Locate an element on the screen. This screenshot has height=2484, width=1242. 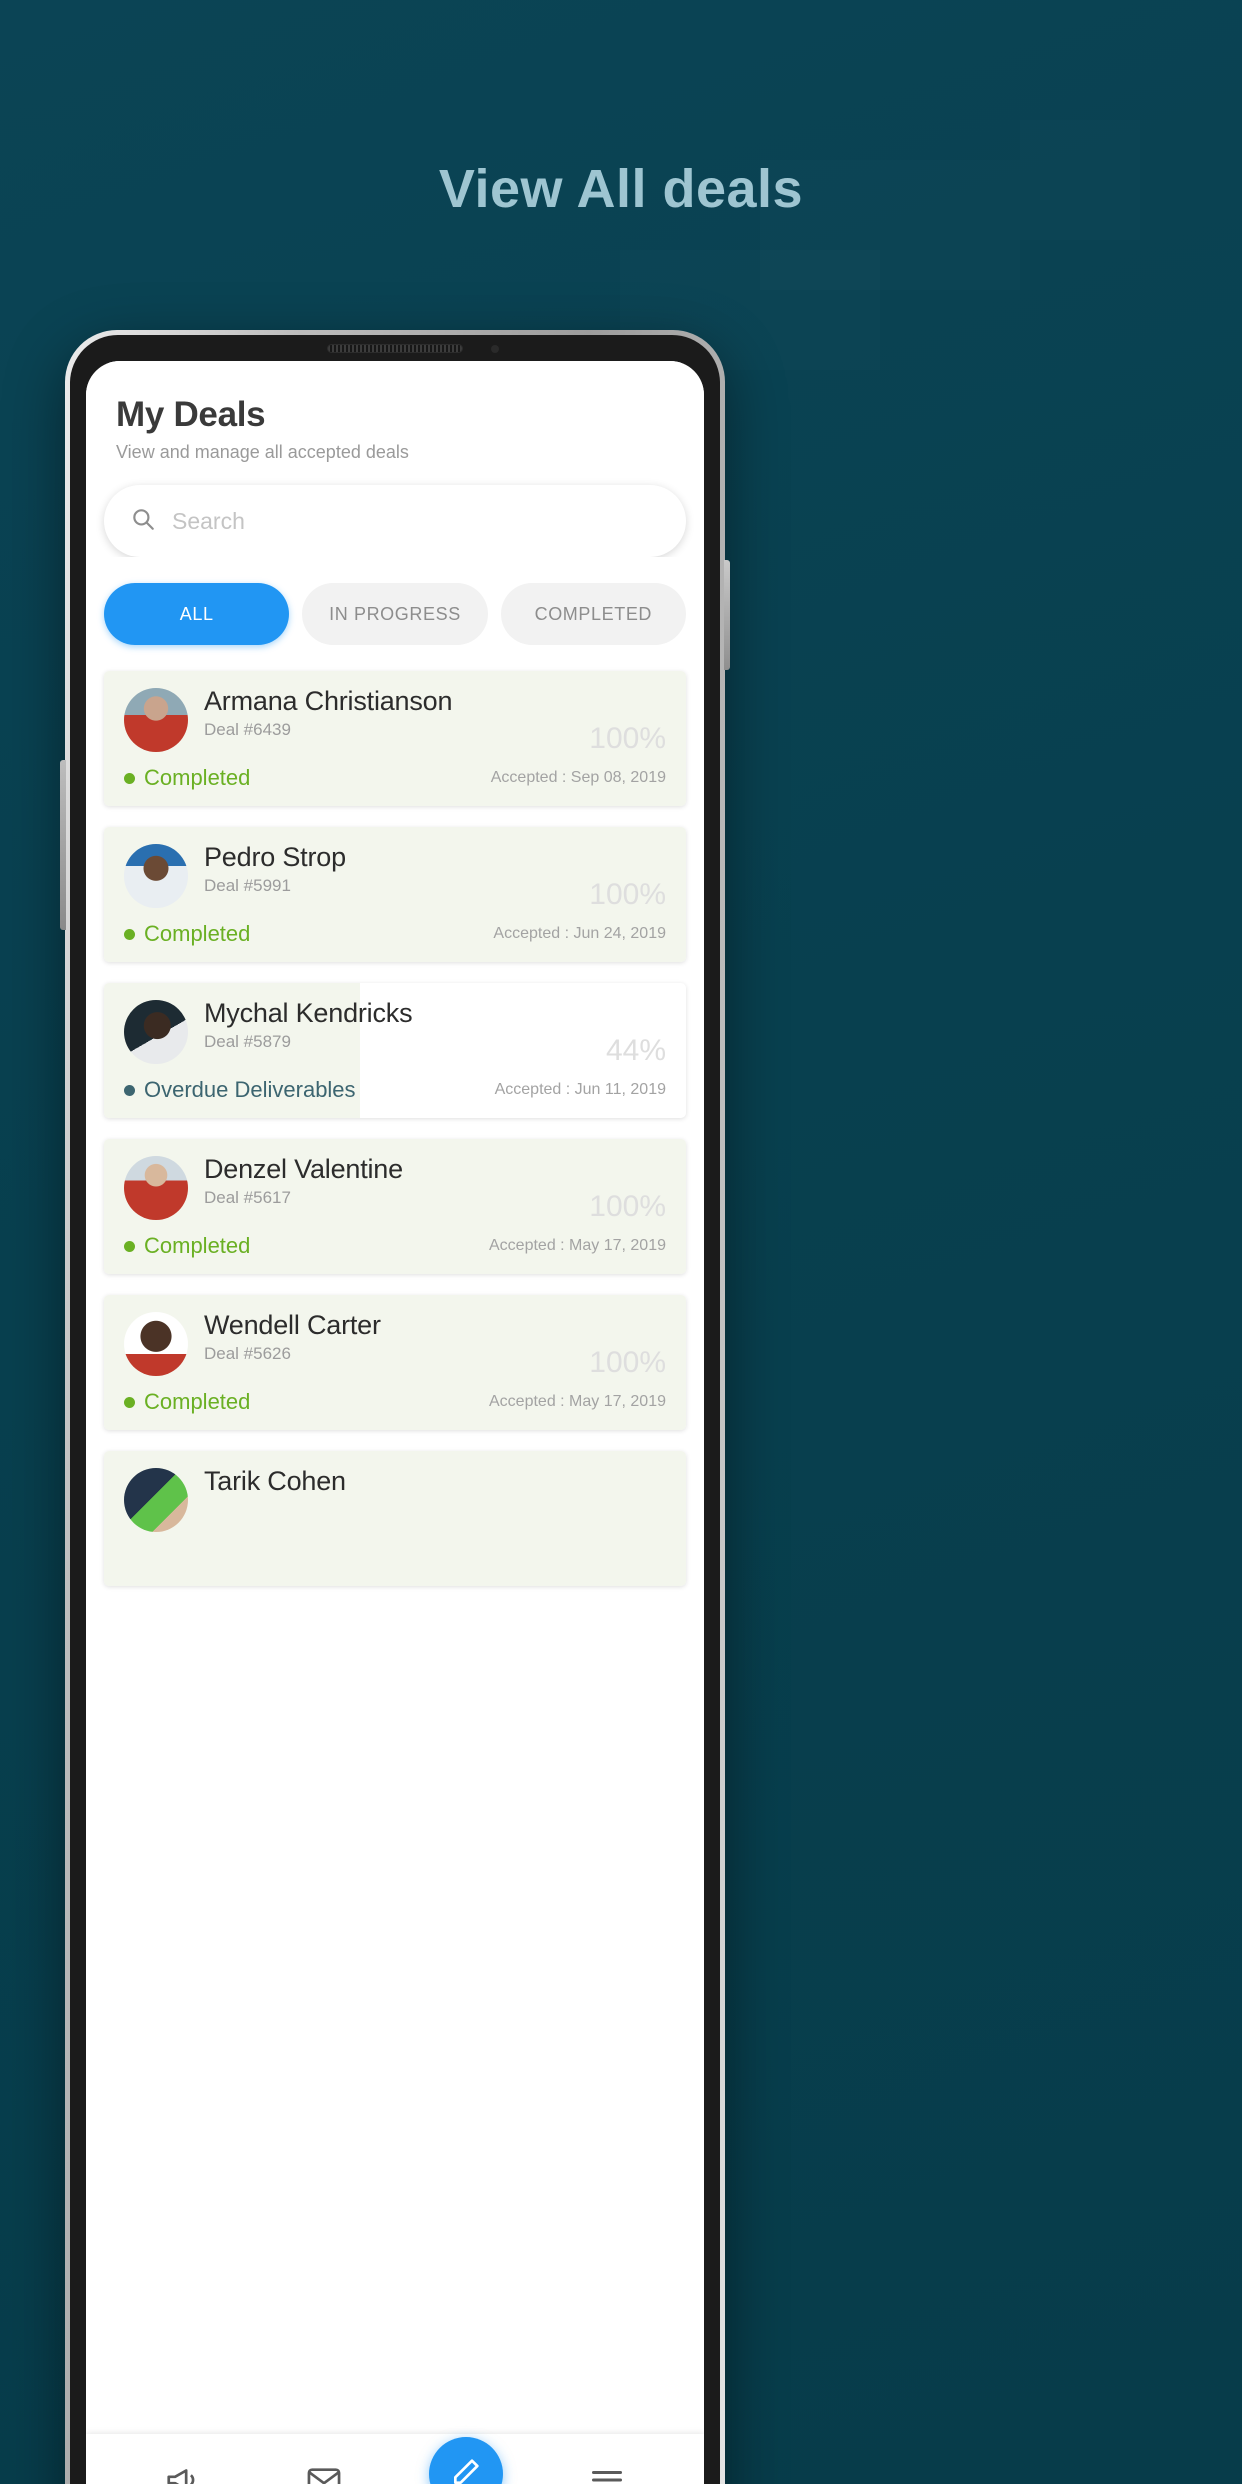
phone-earpiece is located at coordinates (395, 348).